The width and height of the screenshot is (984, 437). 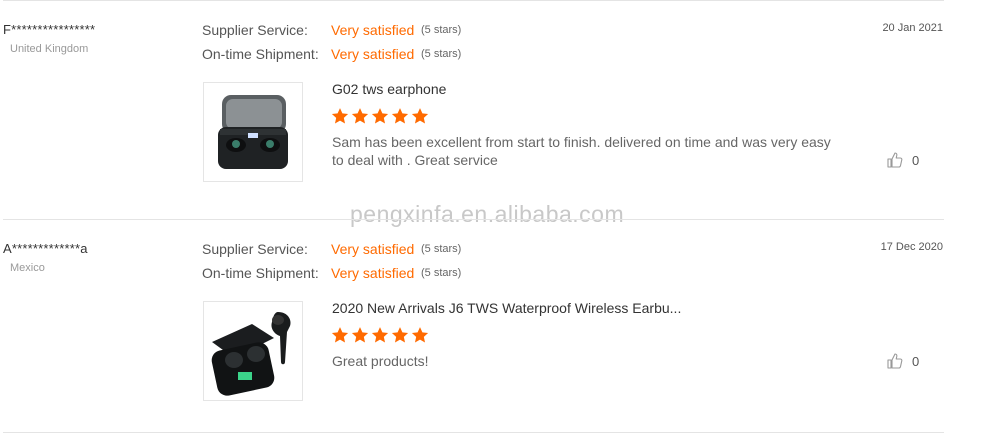 I want to click on buyer-country: United Kingdom, so click(x=49, y=49).